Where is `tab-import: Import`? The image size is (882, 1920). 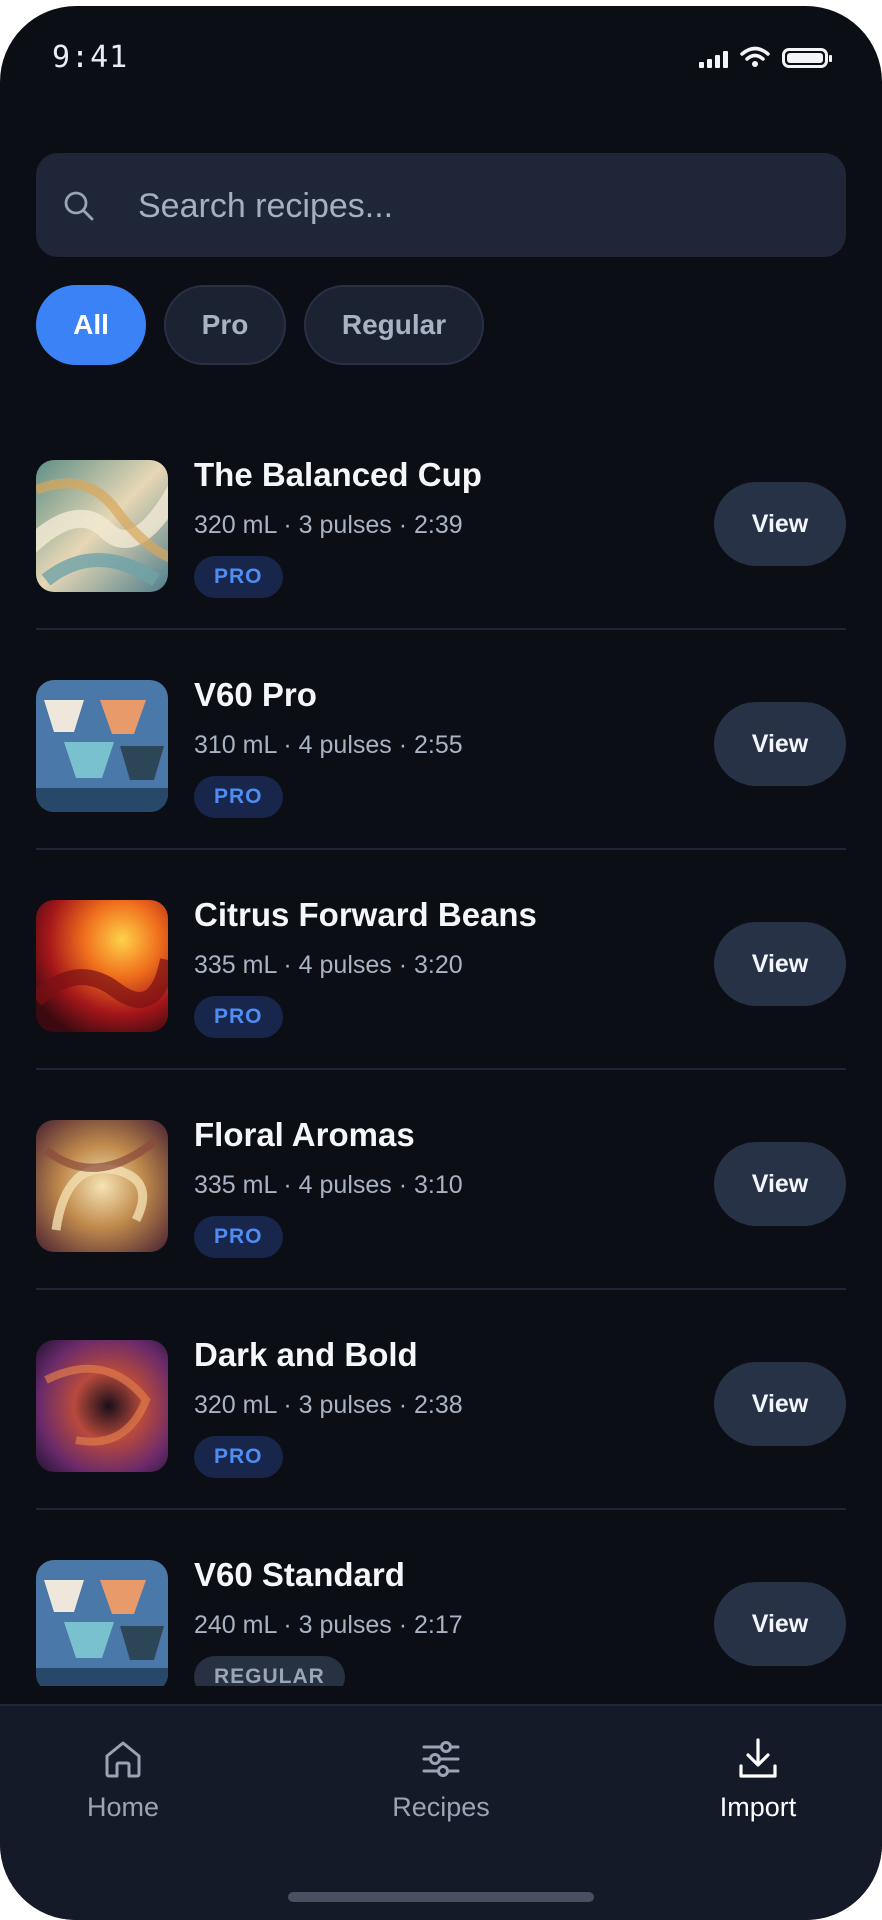
tab-import: Import is located at coordinates (758, 1779).